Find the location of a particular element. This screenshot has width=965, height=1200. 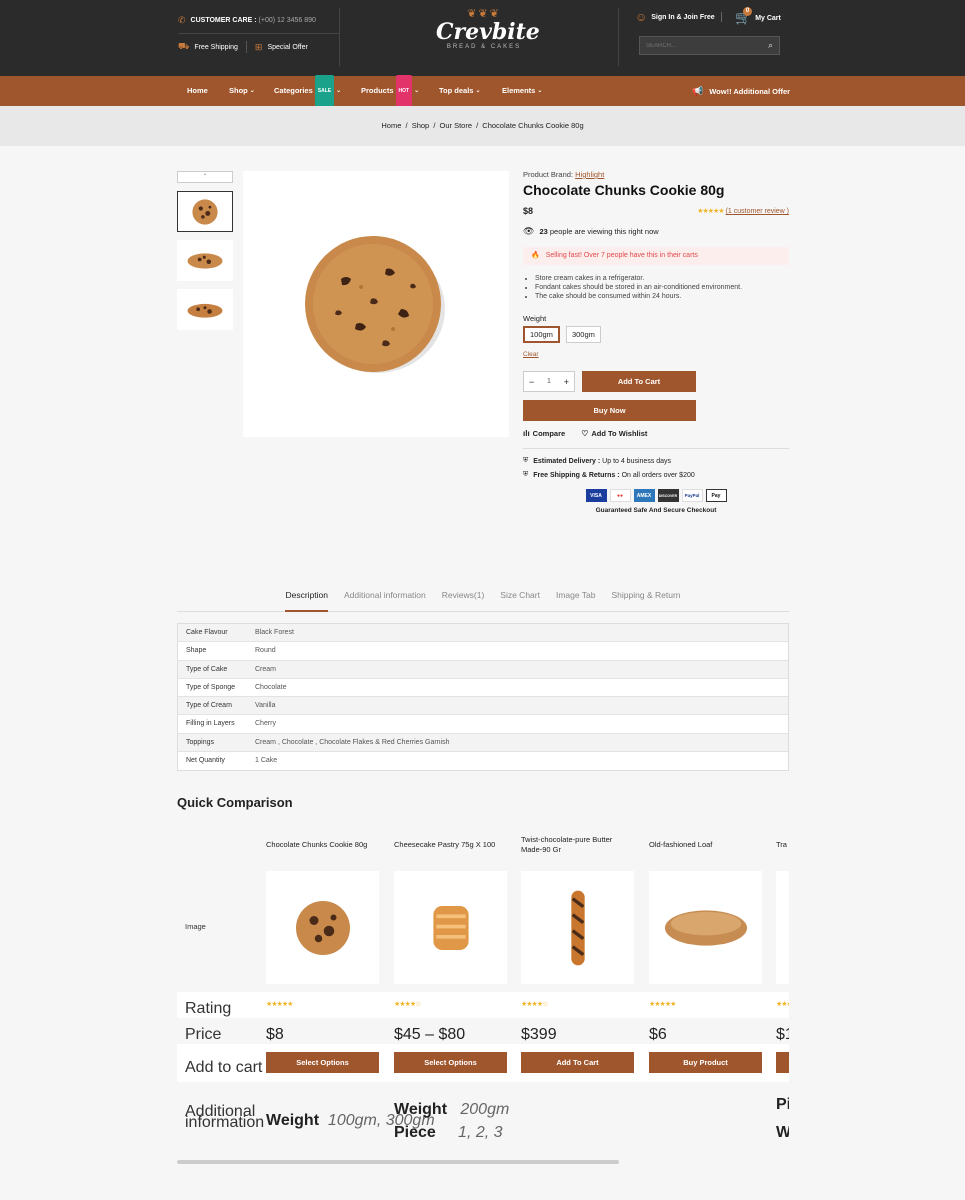

search-icon: ⌕ is located at coordinates (770, 45).